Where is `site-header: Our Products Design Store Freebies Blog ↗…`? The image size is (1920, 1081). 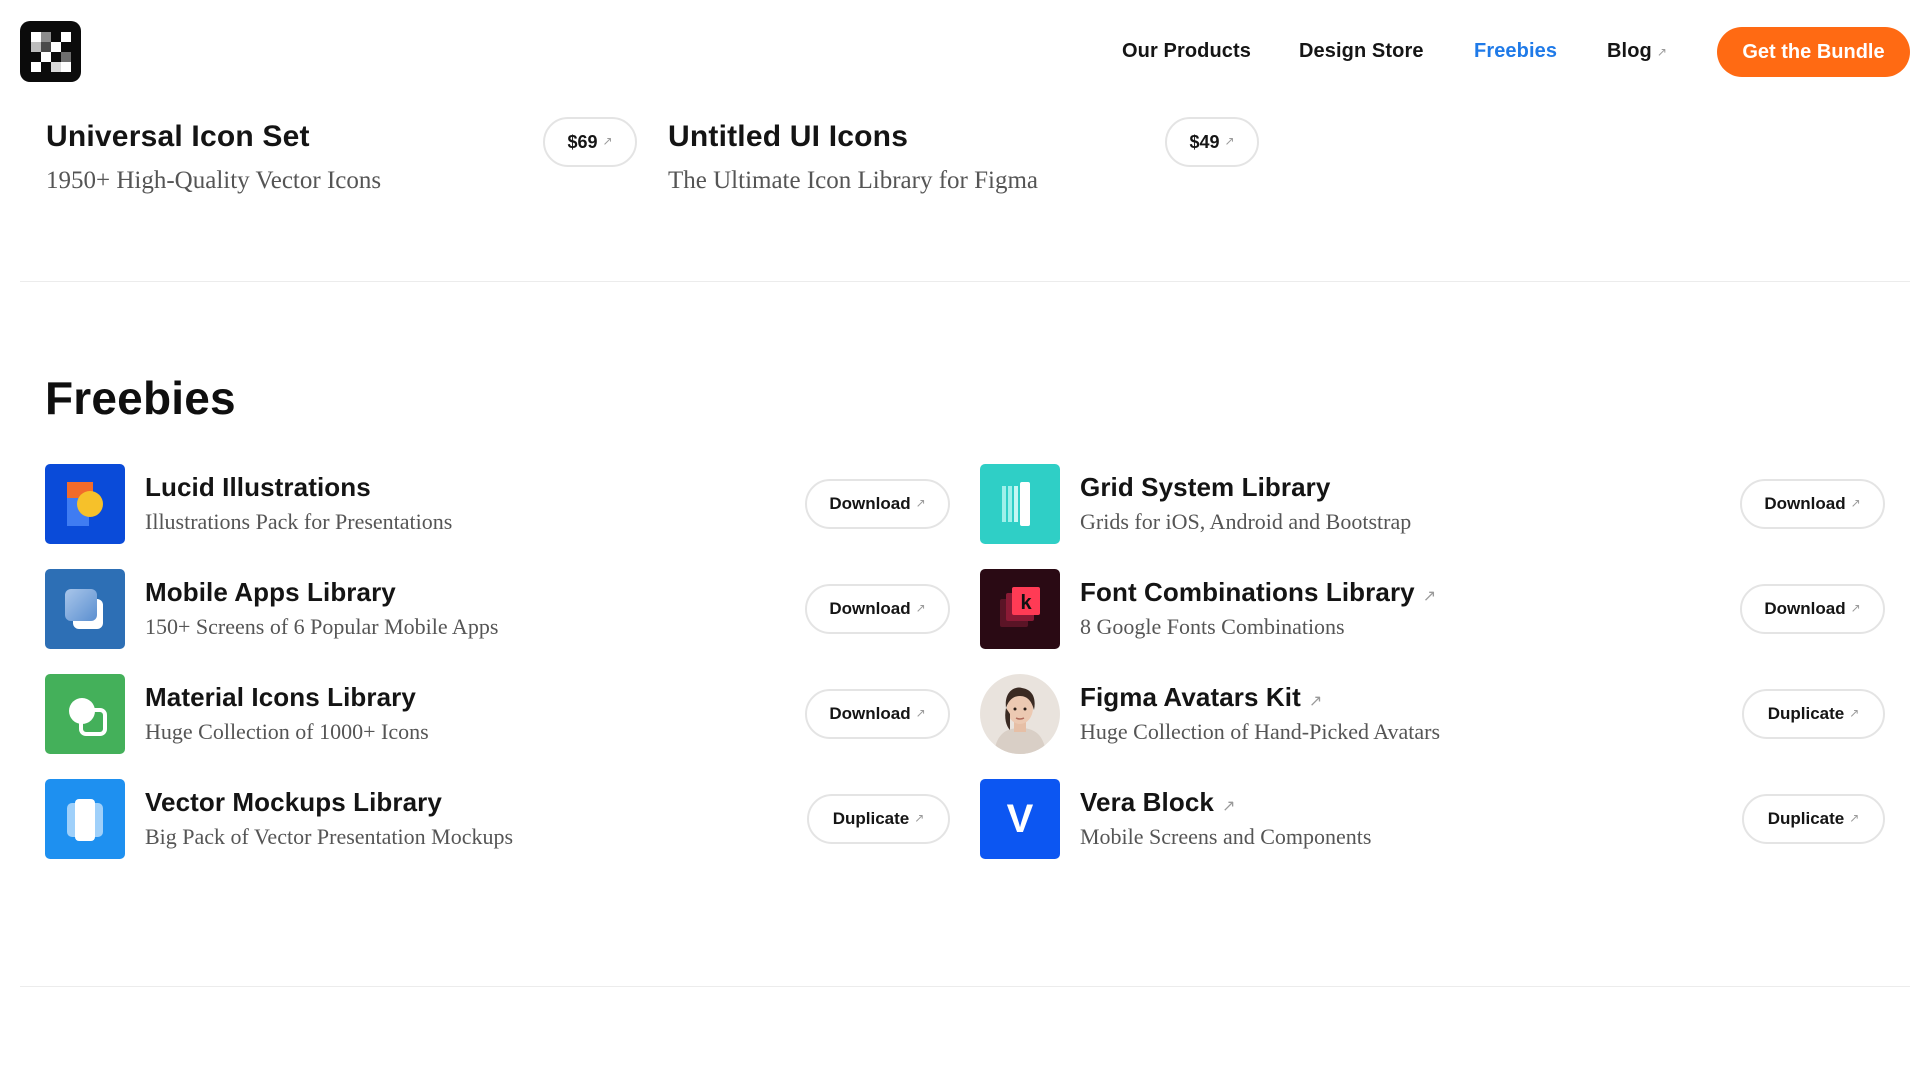
site-header: Our Products Design Store Freebies Blog ↗… is located at coordinates (960, 52).